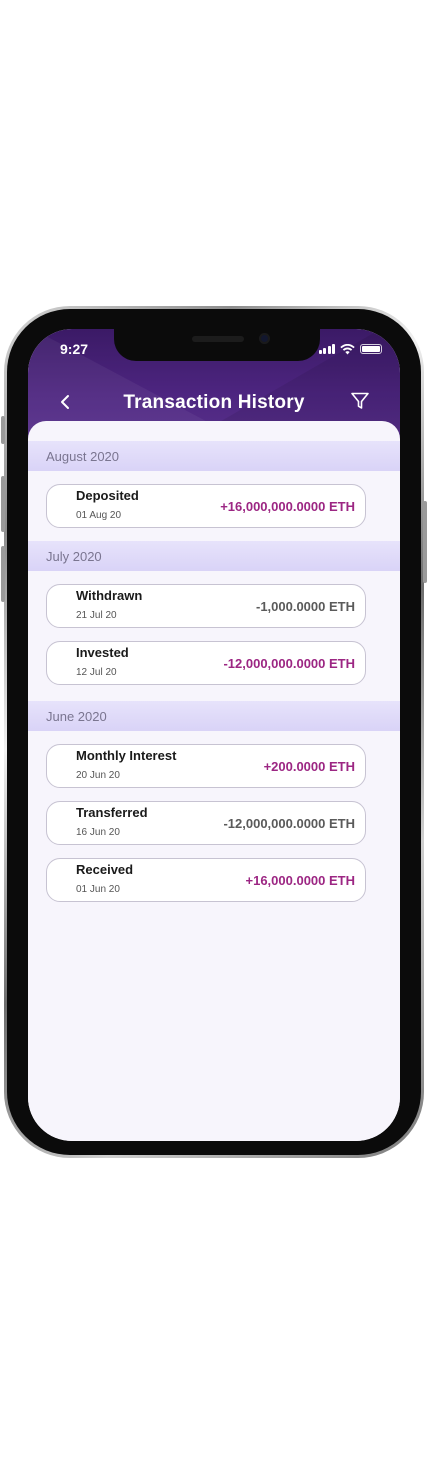  I want to click on cellular-signal-icon, so click(326, 349).